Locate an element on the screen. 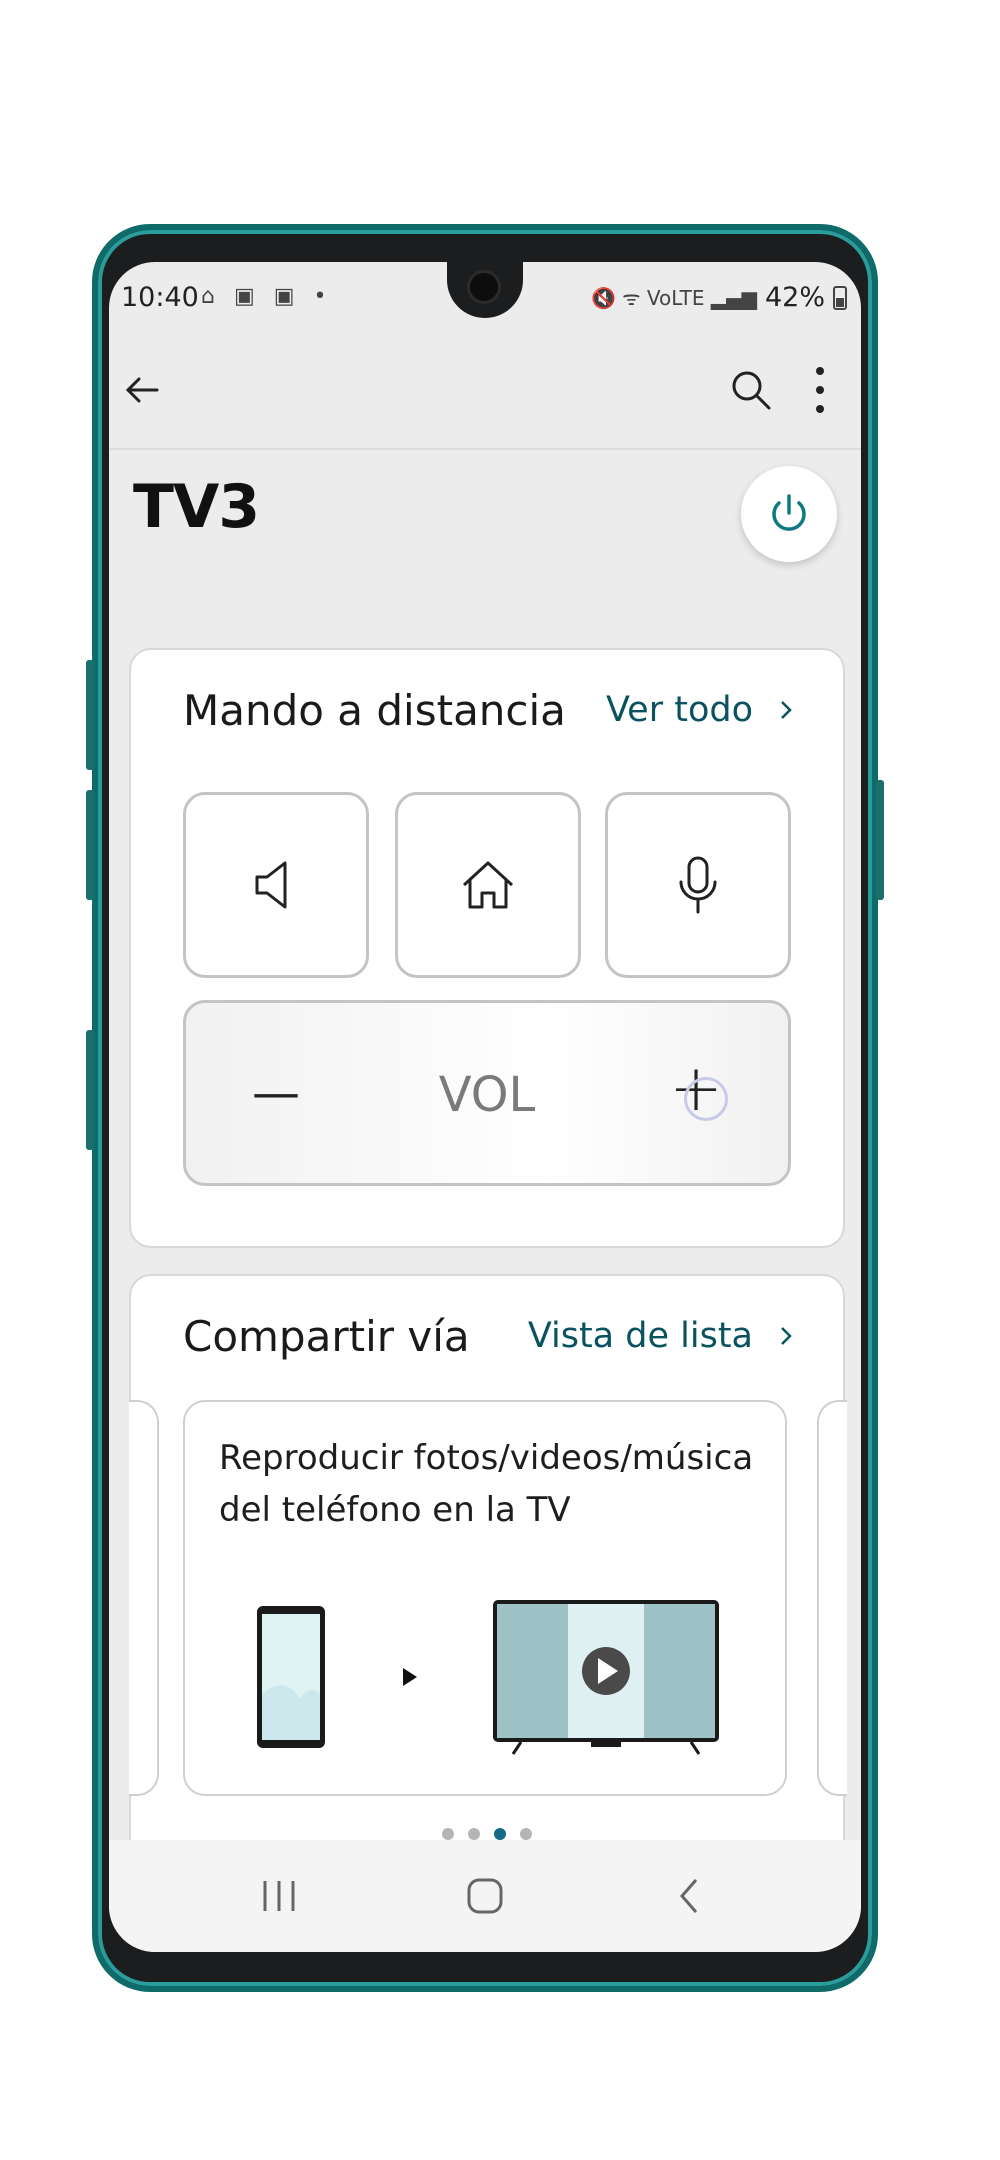 The height and width of the screenshot is (2160, 1000). app-bar-divider is located at coordinates (485, 449).